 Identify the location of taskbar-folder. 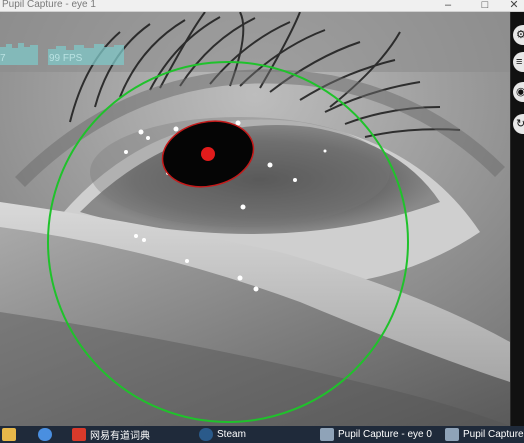
(9, 434).